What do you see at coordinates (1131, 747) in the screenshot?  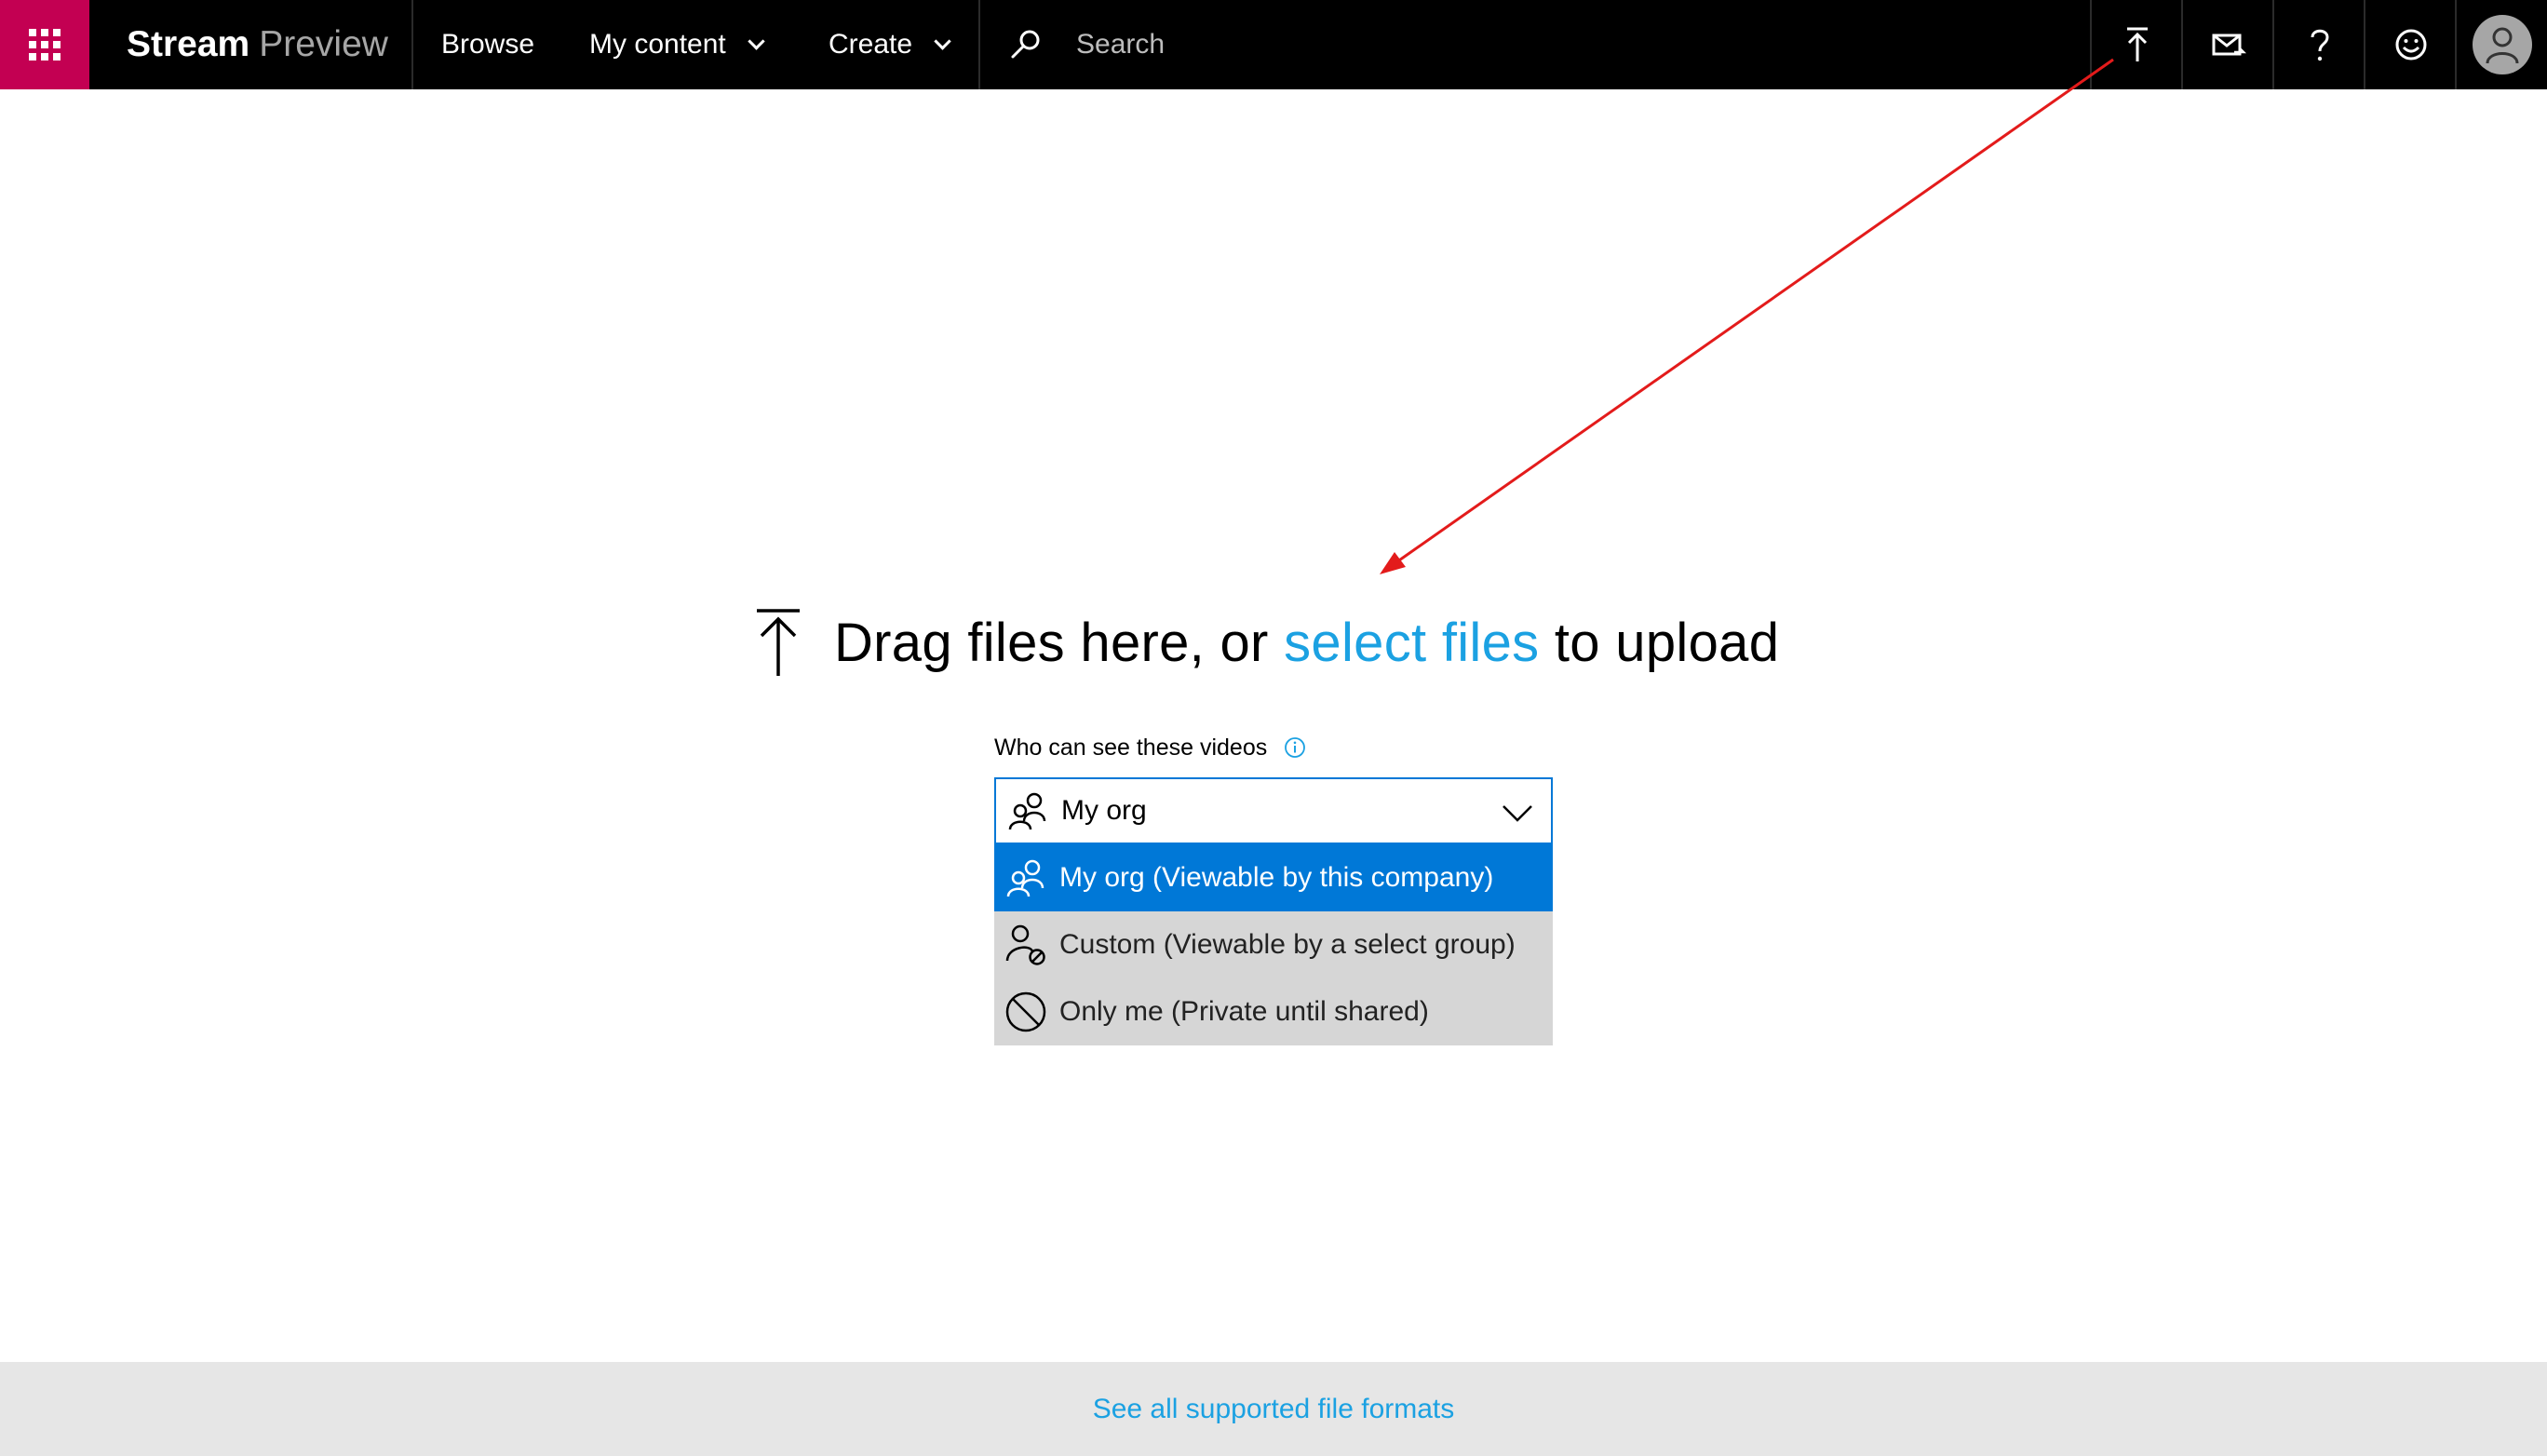 I see `visibility-label-text: Who can see these videos` at bounding box center [1131, 747].